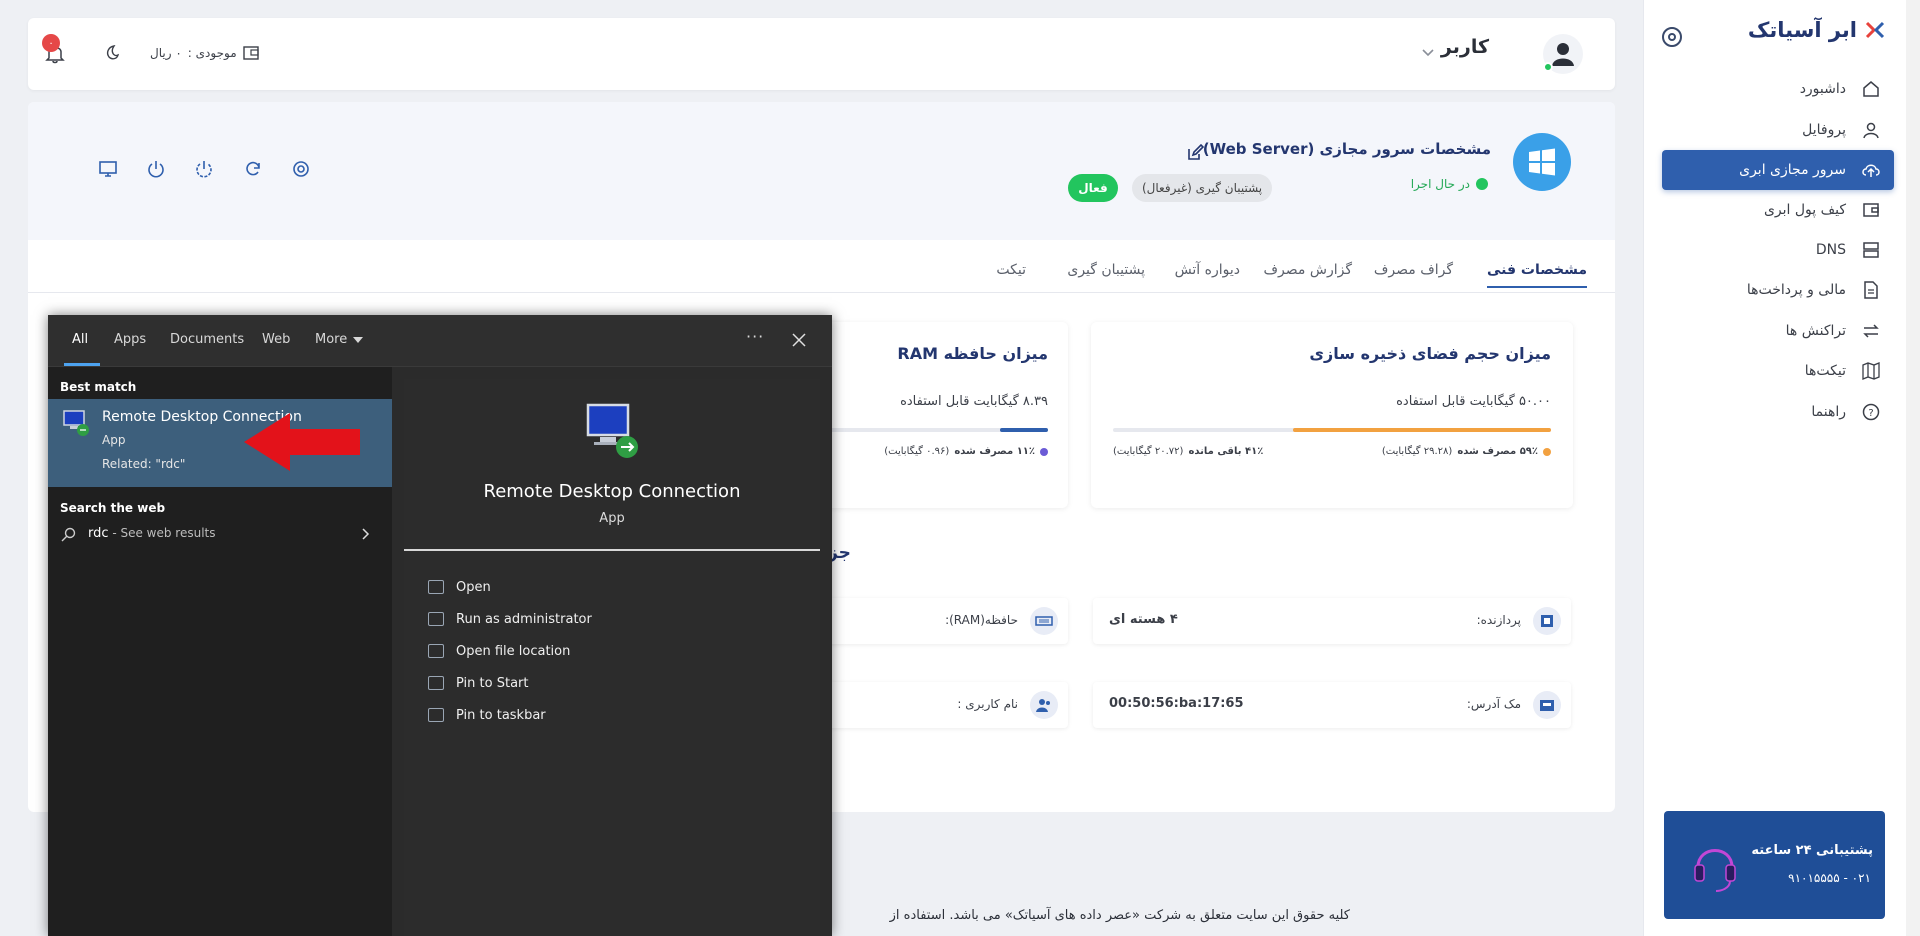  Describe the element at coordinates (436, 619) in the screenshot. I see `shield-icon` at that location.